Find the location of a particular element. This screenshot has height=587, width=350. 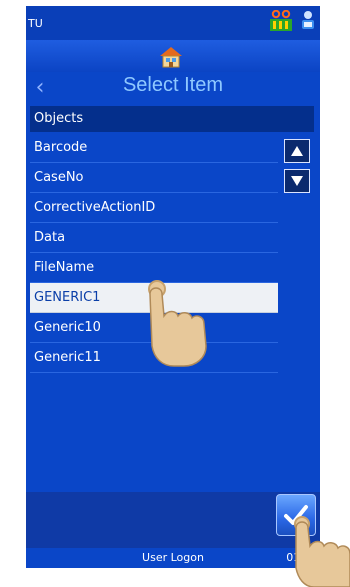

scroll-down-button is located at coordinates (297, 181).